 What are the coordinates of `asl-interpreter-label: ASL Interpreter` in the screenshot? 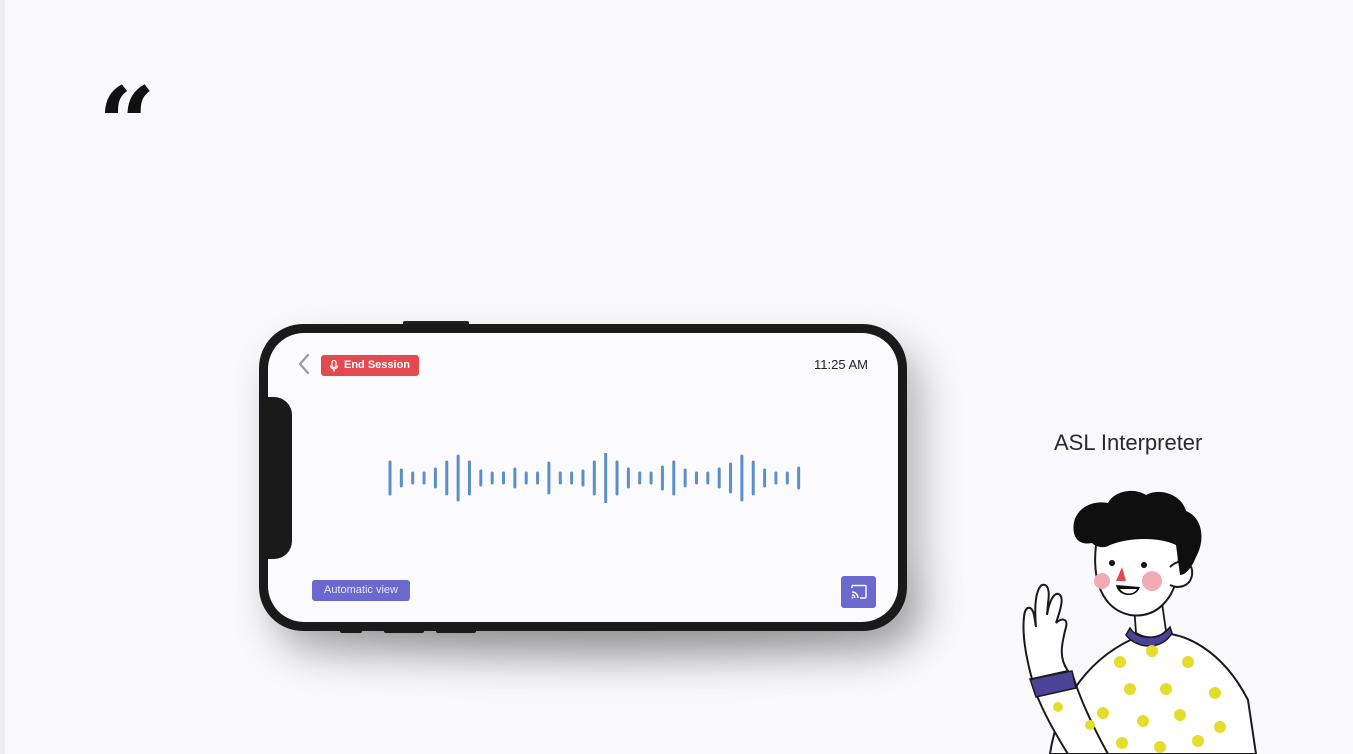 It's located at (1128, 442).